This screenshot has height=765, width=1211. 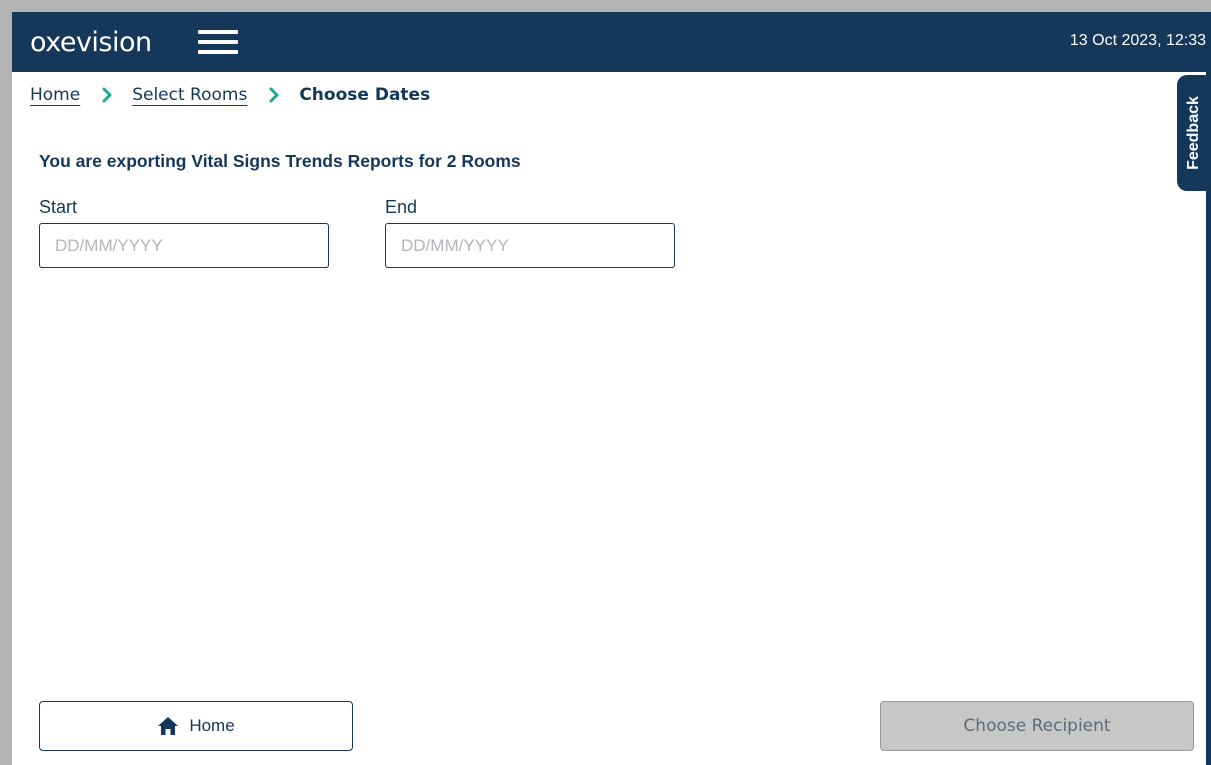 What do you see at coordinates (58, 207) in the screenshot?
I see `start-date-label: Start` at bounding box center [58, 207].